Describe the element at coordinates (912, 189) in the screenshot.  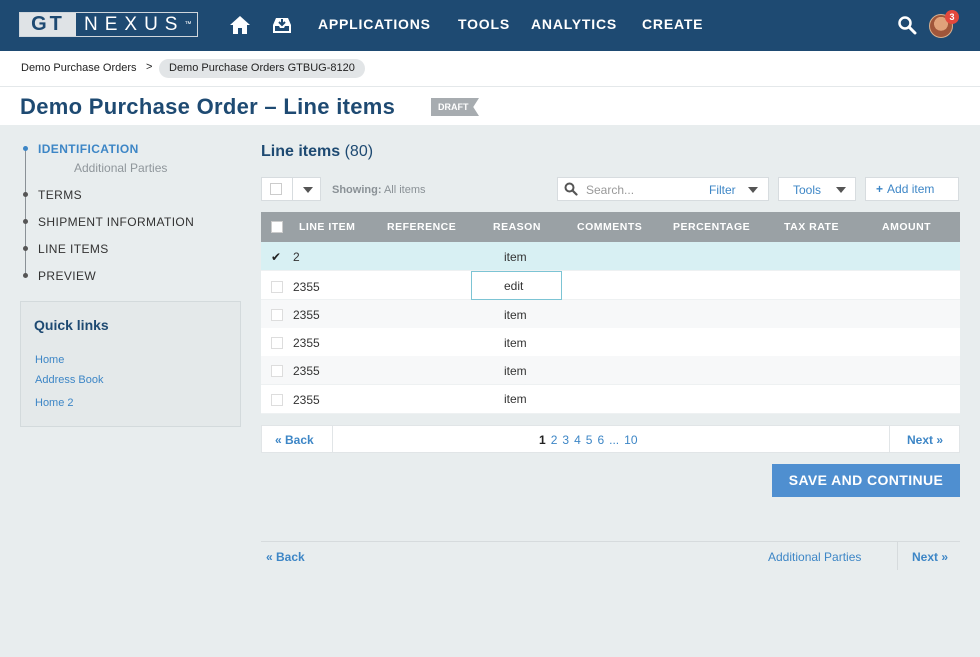
I see `add-item-button: + Add item` at that location.